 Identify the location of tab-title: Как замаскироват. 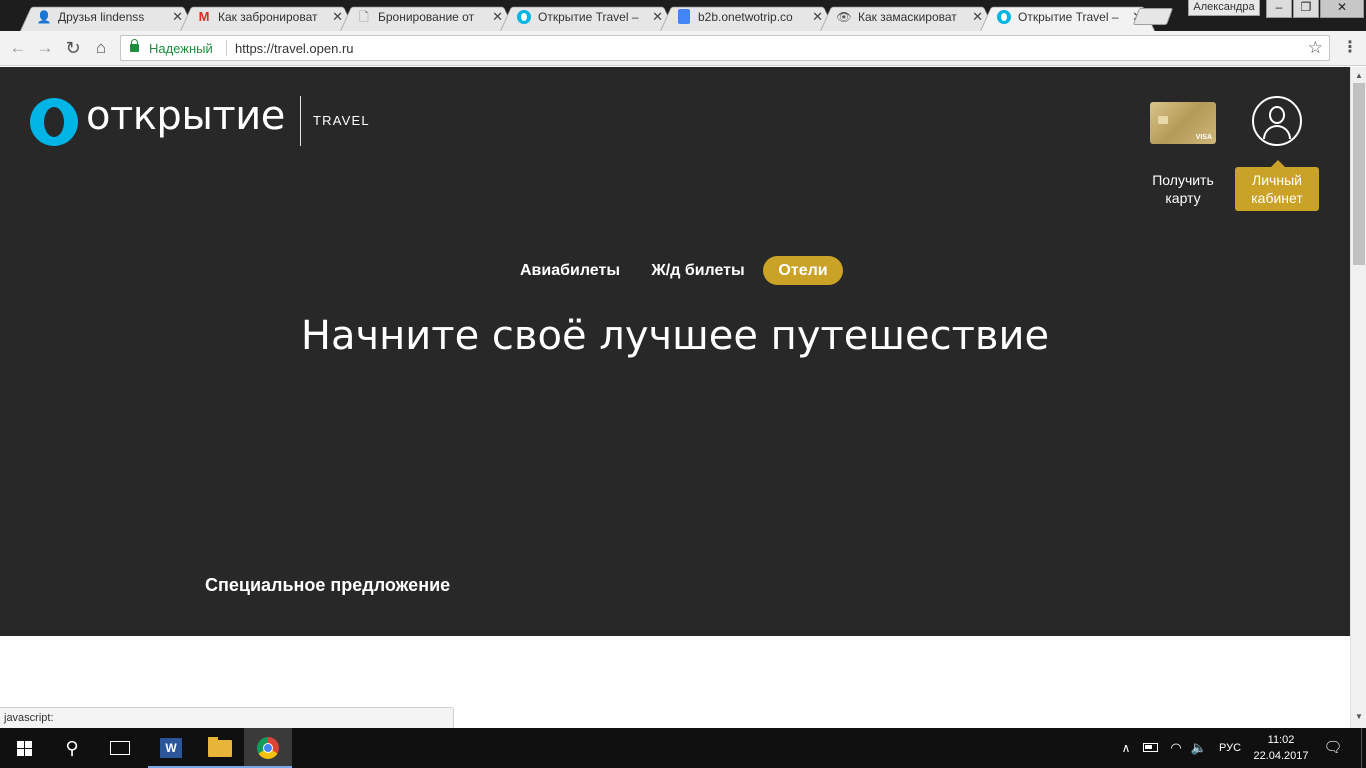
(907, 17).